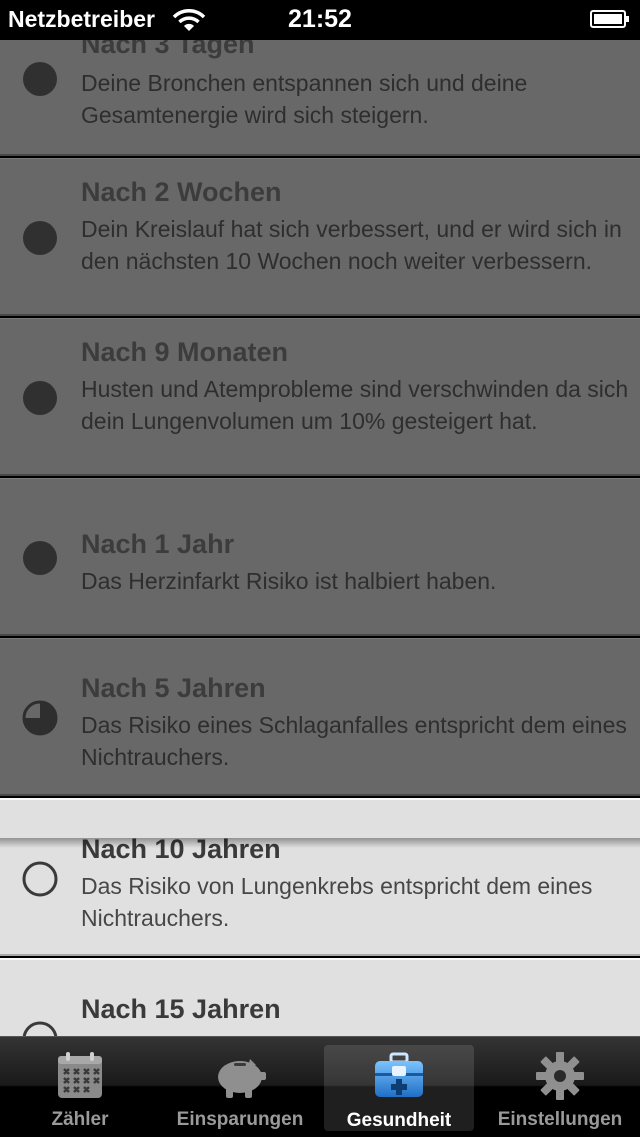  What do you see at coordinates (320, 997) in the screenshot?
I see `milestone-row: Nach 15 Jahren` at bounding box center [320, 997].